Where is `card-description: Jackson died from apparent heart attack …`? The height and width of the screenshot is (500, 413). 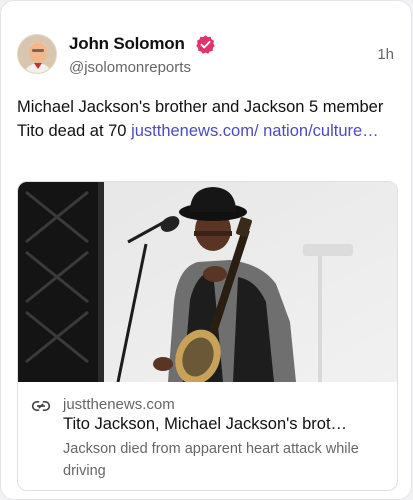 card-description: Jackson died from apparent heart attack … is located at coordinates (211, 460).